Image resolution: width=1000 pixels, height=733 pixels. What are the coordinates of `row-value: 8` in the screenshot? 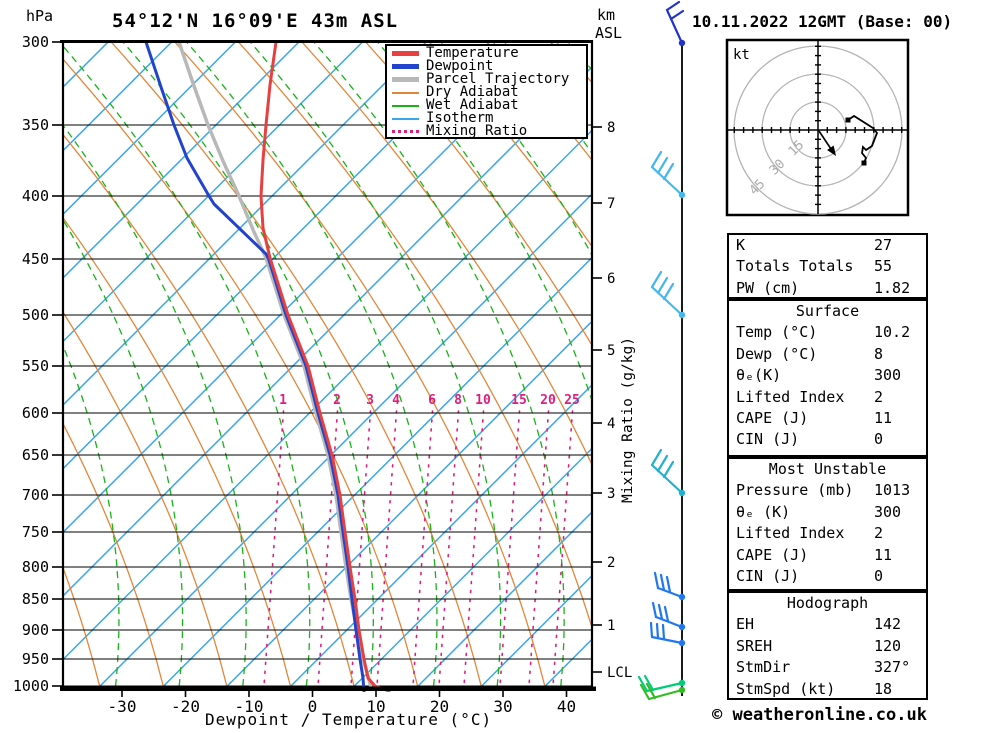 It's located at (879, 353).